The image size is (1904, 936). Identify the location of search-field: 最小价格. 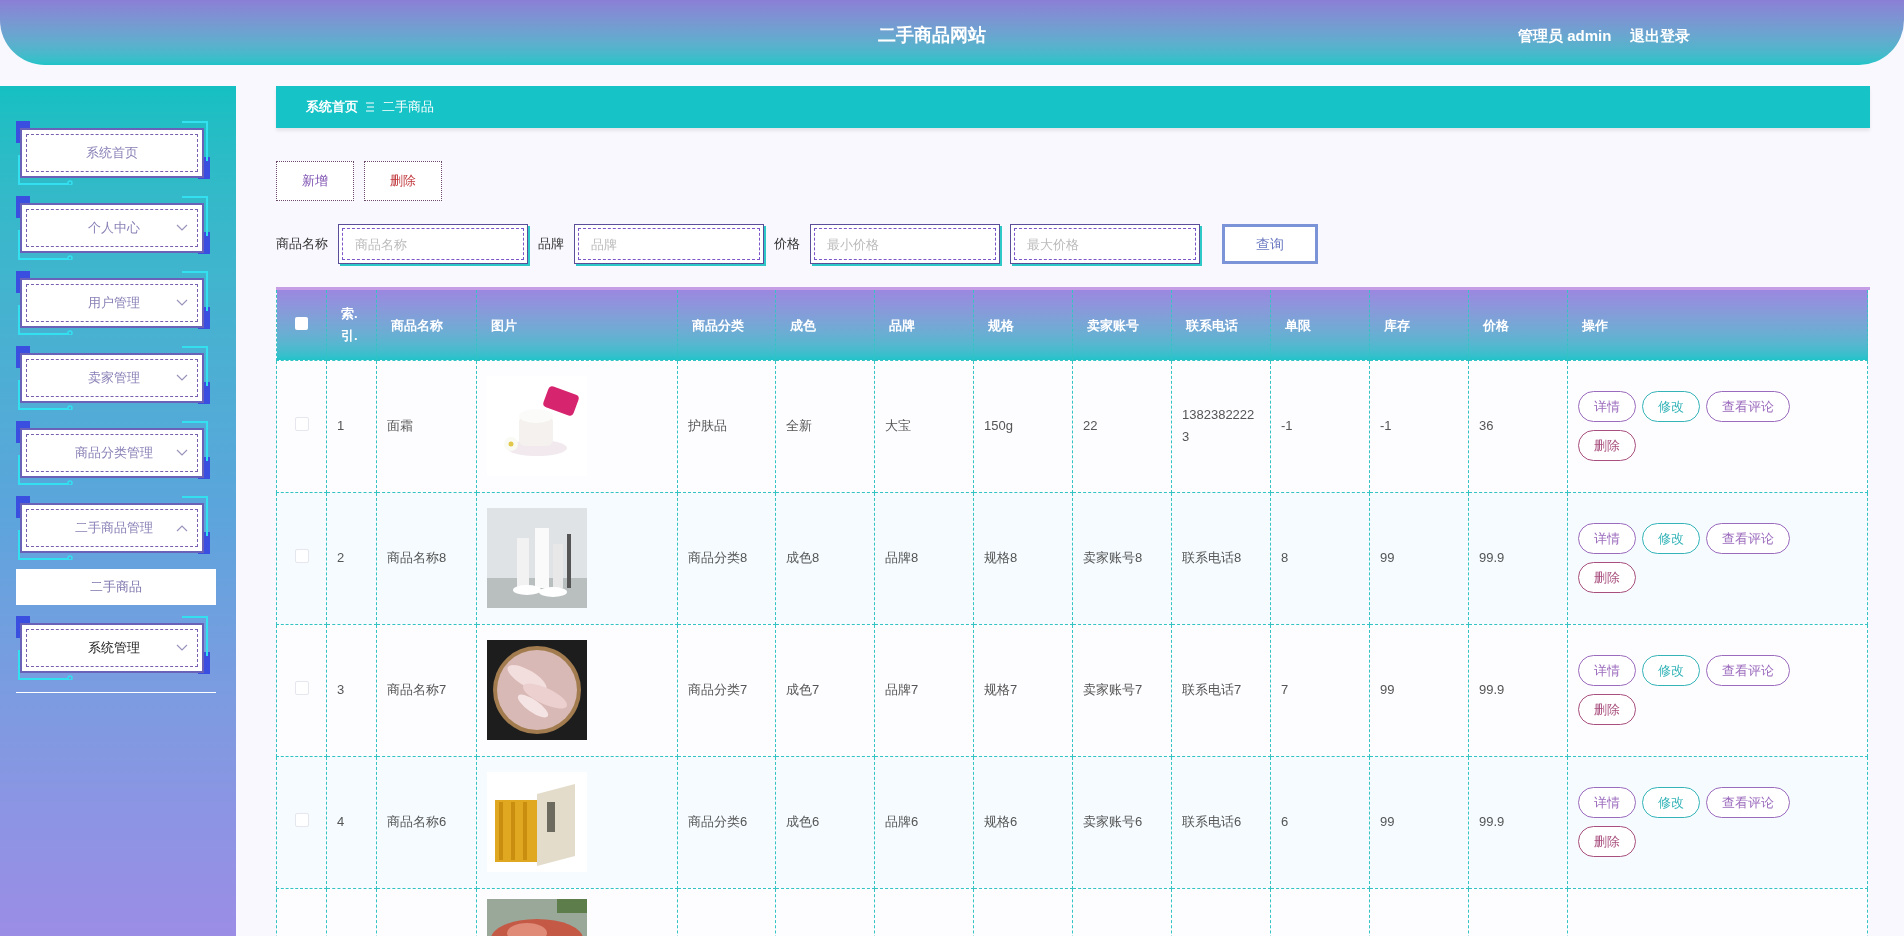
(905, 244).